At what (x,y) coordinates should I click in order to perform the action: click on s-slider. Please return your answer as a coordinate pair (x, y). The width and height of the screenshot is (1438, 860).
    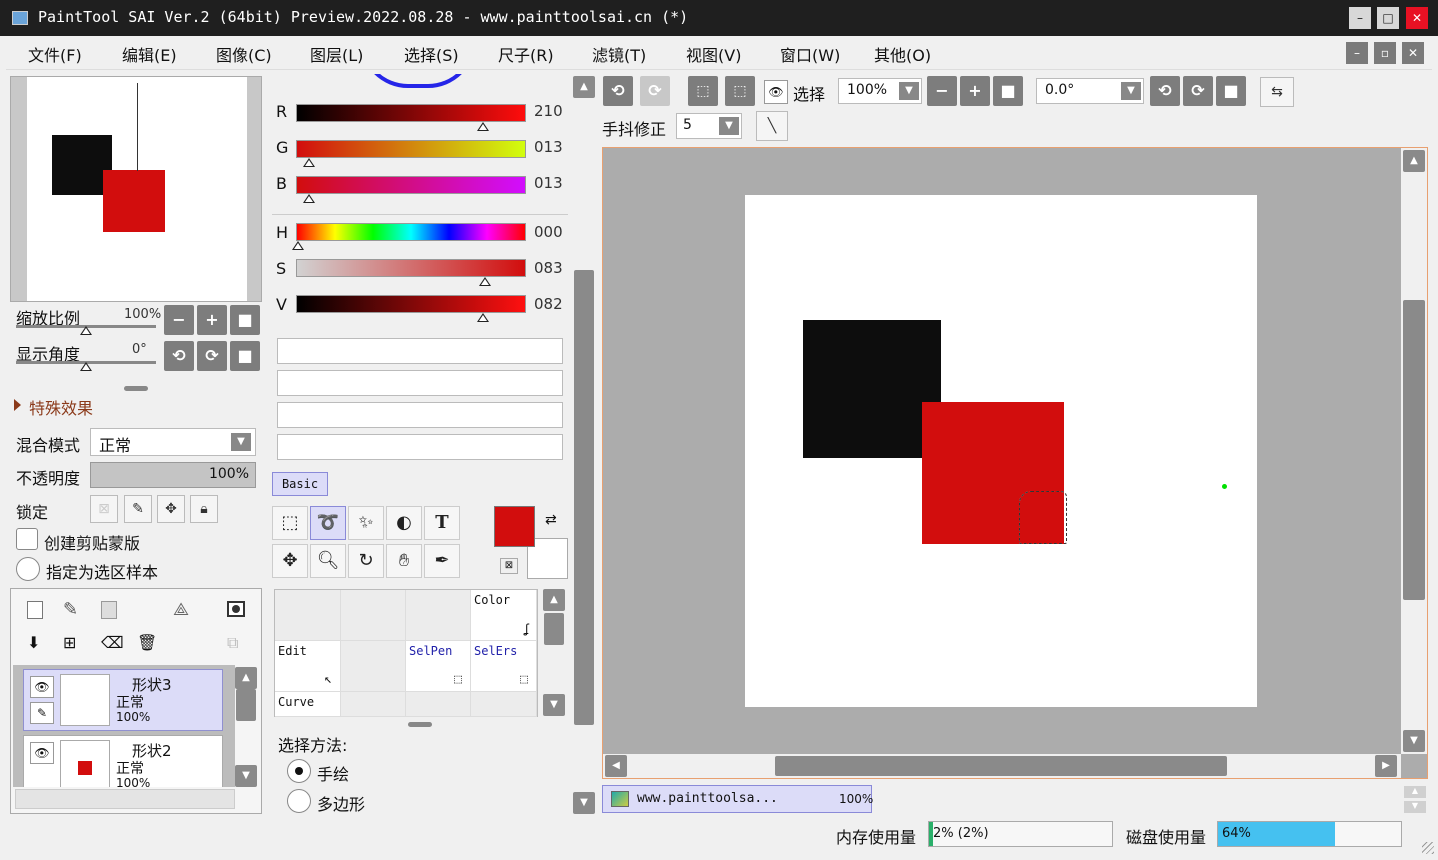
    Looking at the image, I should click on (411, 268).